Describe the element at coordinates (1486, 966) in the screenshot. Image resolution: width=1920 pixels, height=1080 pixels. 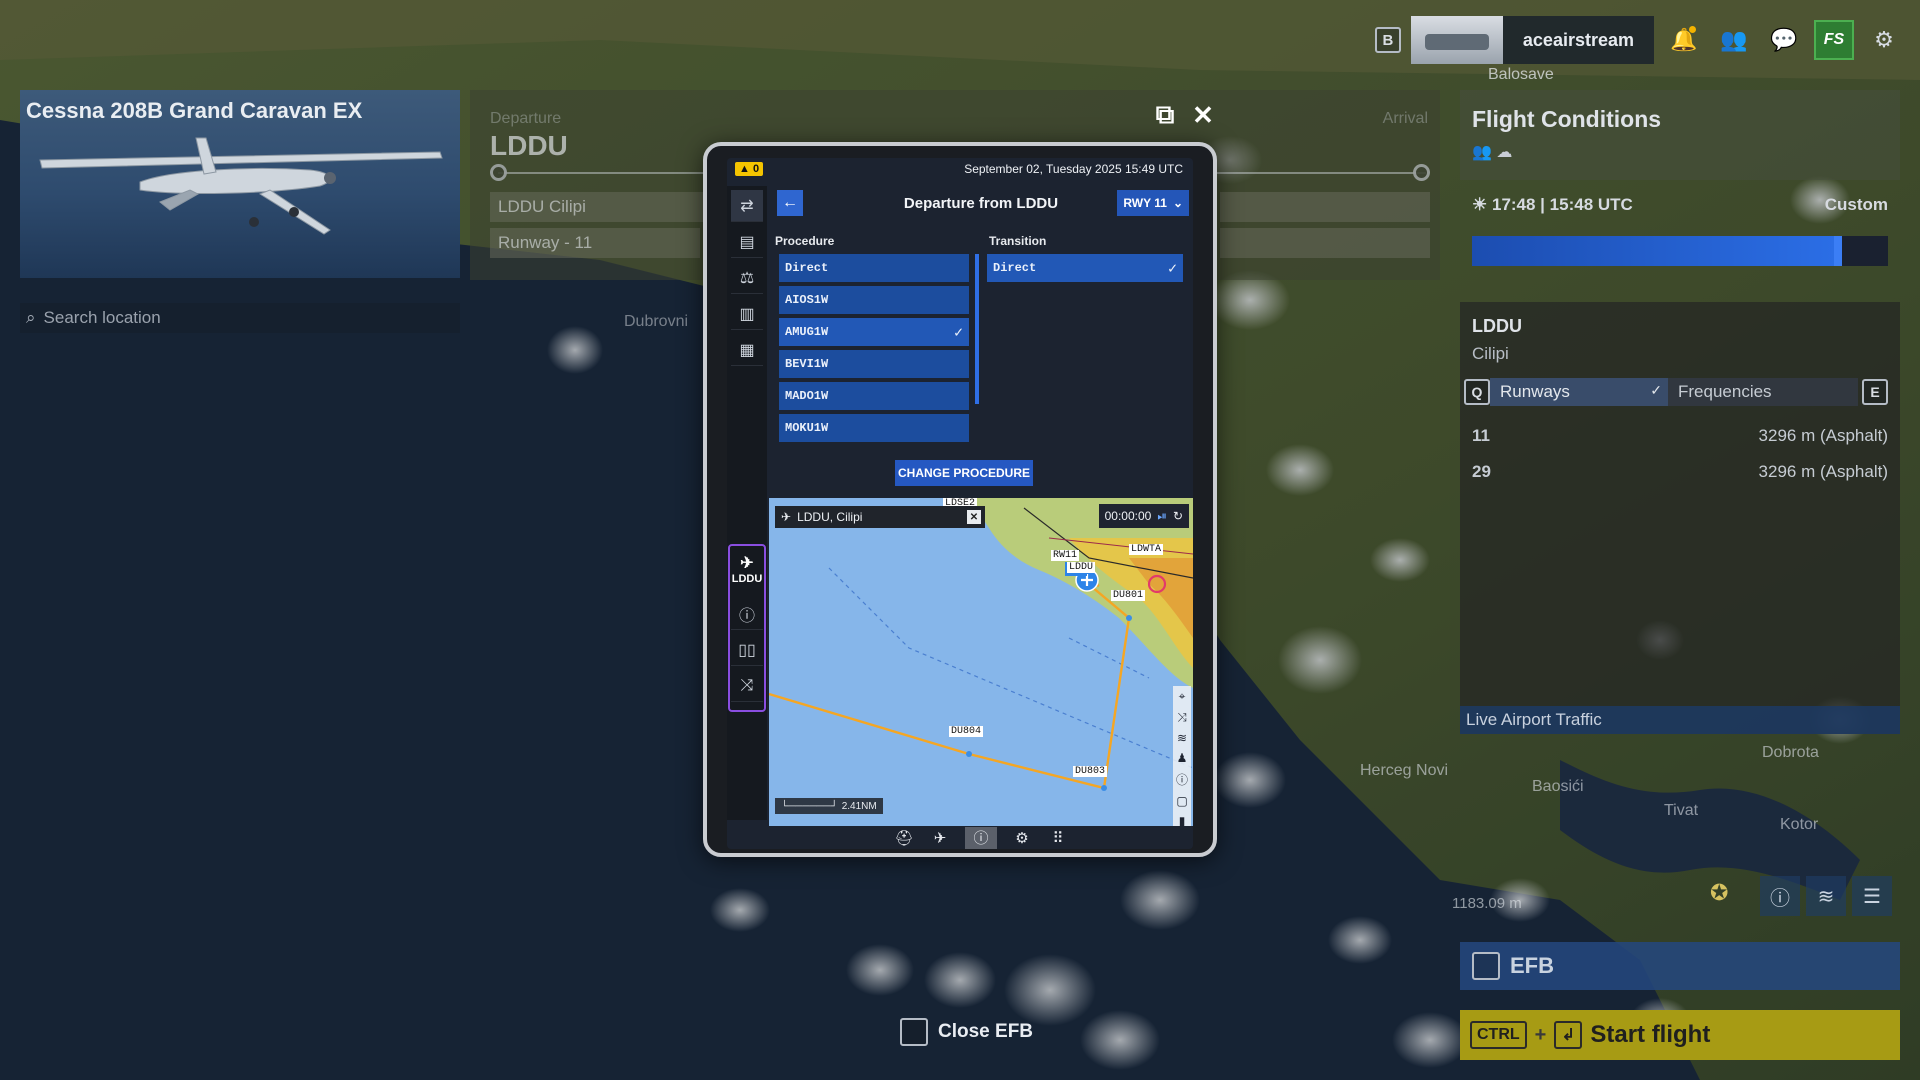
I see `efb-key` at that location.